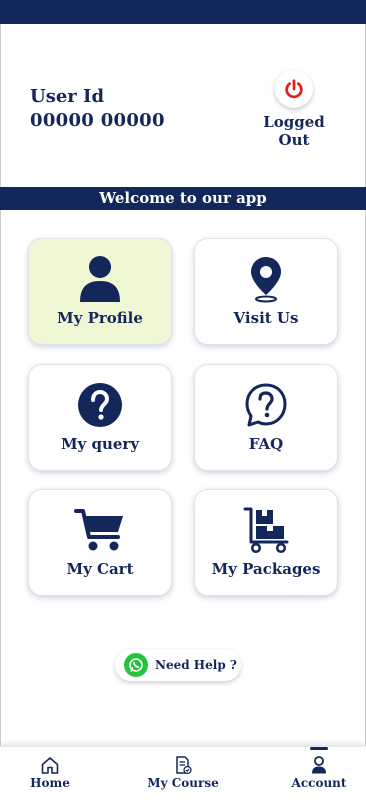 This screenshot has height=803, width=366. Describe the element at coordinates (184, 765) in the screenshot. I see `course-document-icon` at that location.